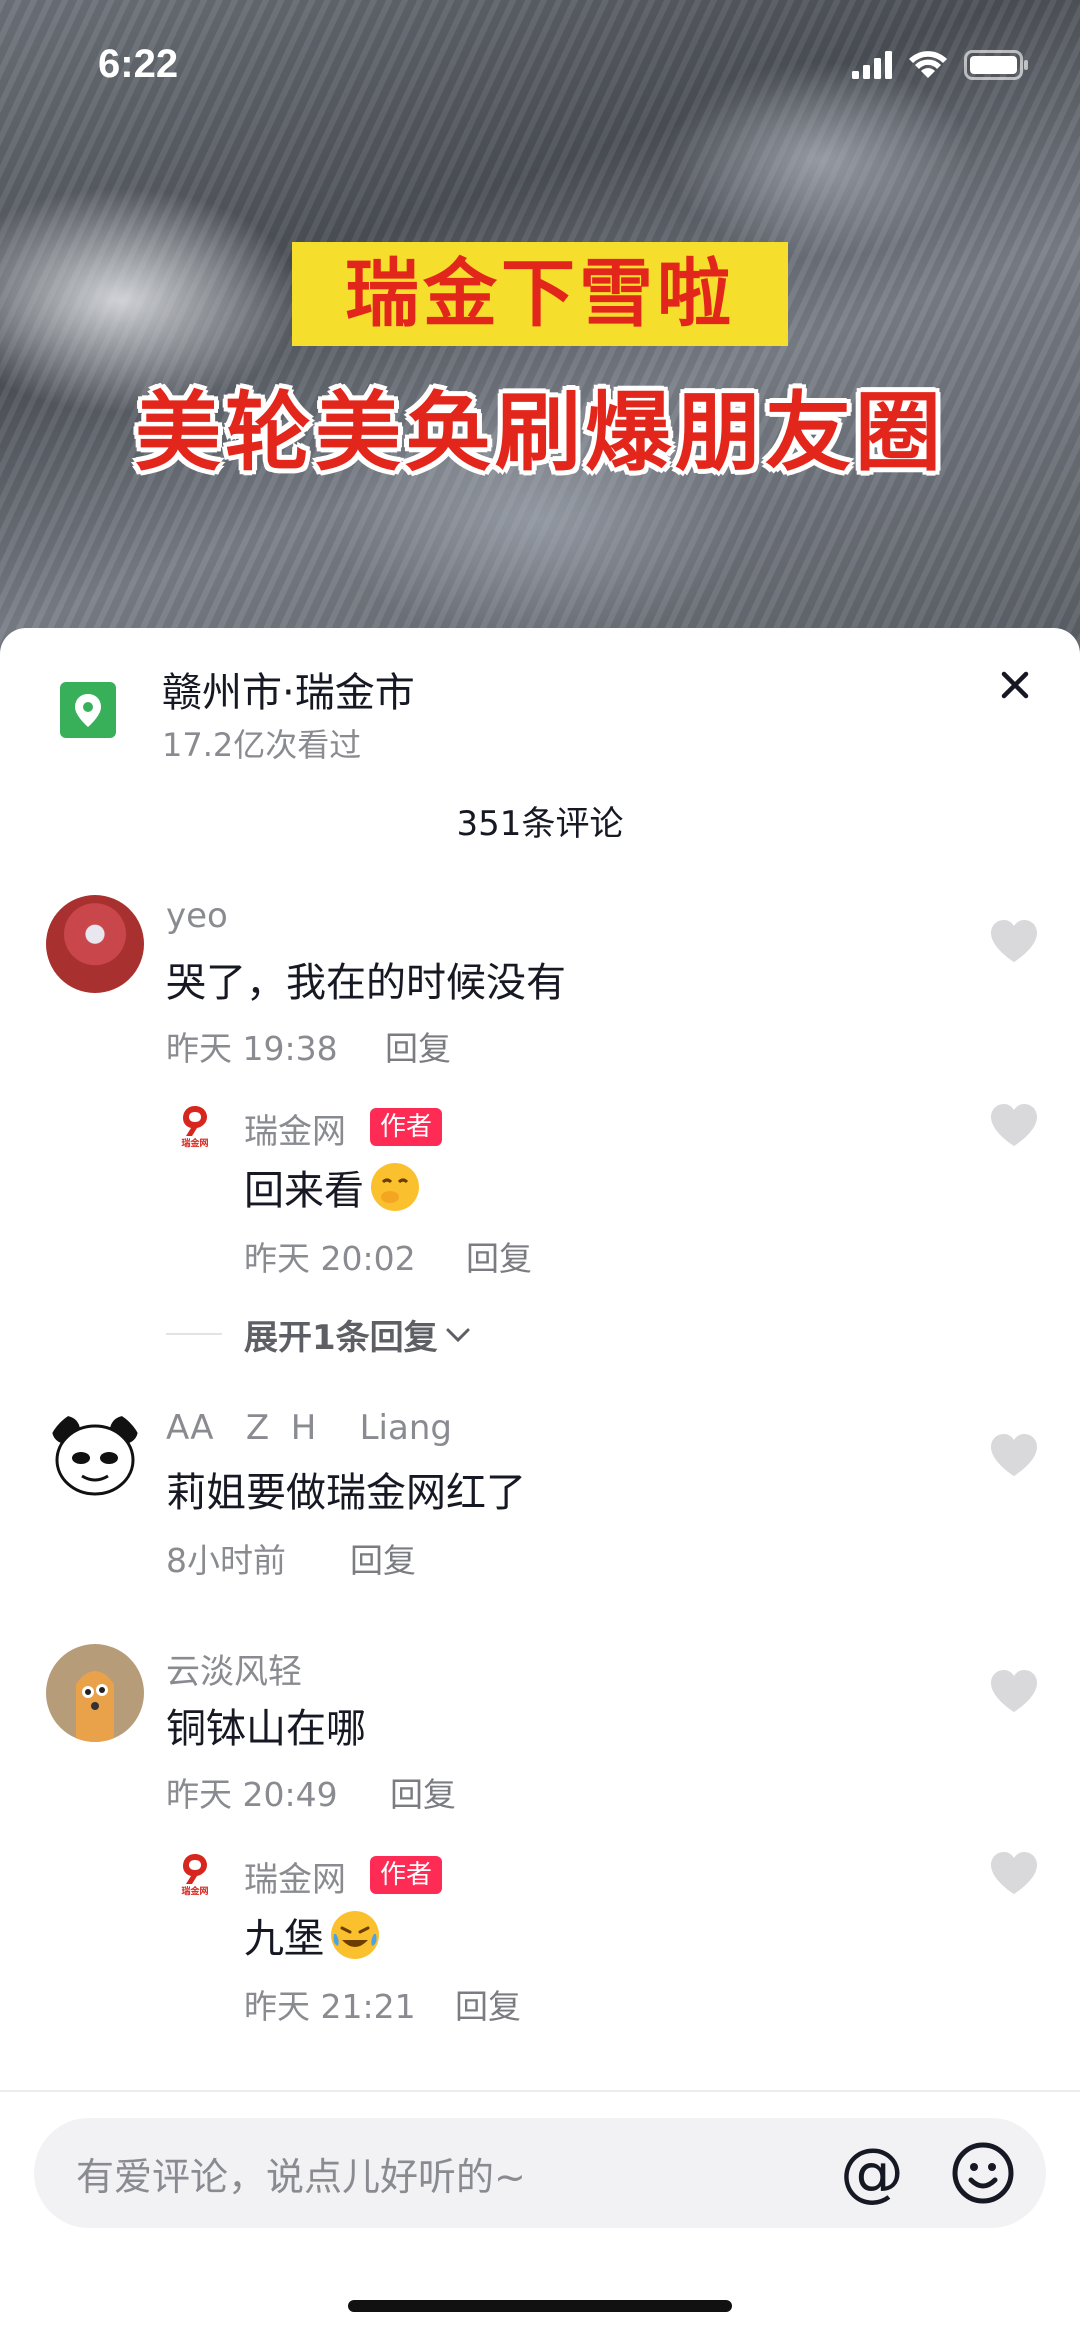 The height and width of the screenshot is (2339, 1080). What do you see at coordinates (341, 1338) in the screenshot?
I see `expand-replies-label: 展开1条回复` at bounding box center [341, 1338].